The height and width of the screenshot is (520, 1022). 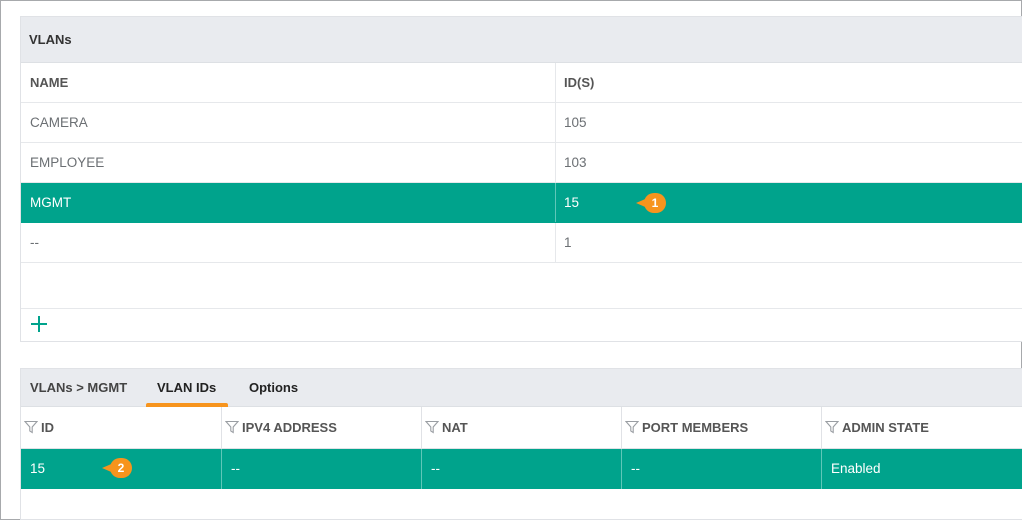 What do you see at coordinates (59, 122) in the screenshot?
I see `vlan-name-cell: CAMERA` at bounding box center [59, 122].